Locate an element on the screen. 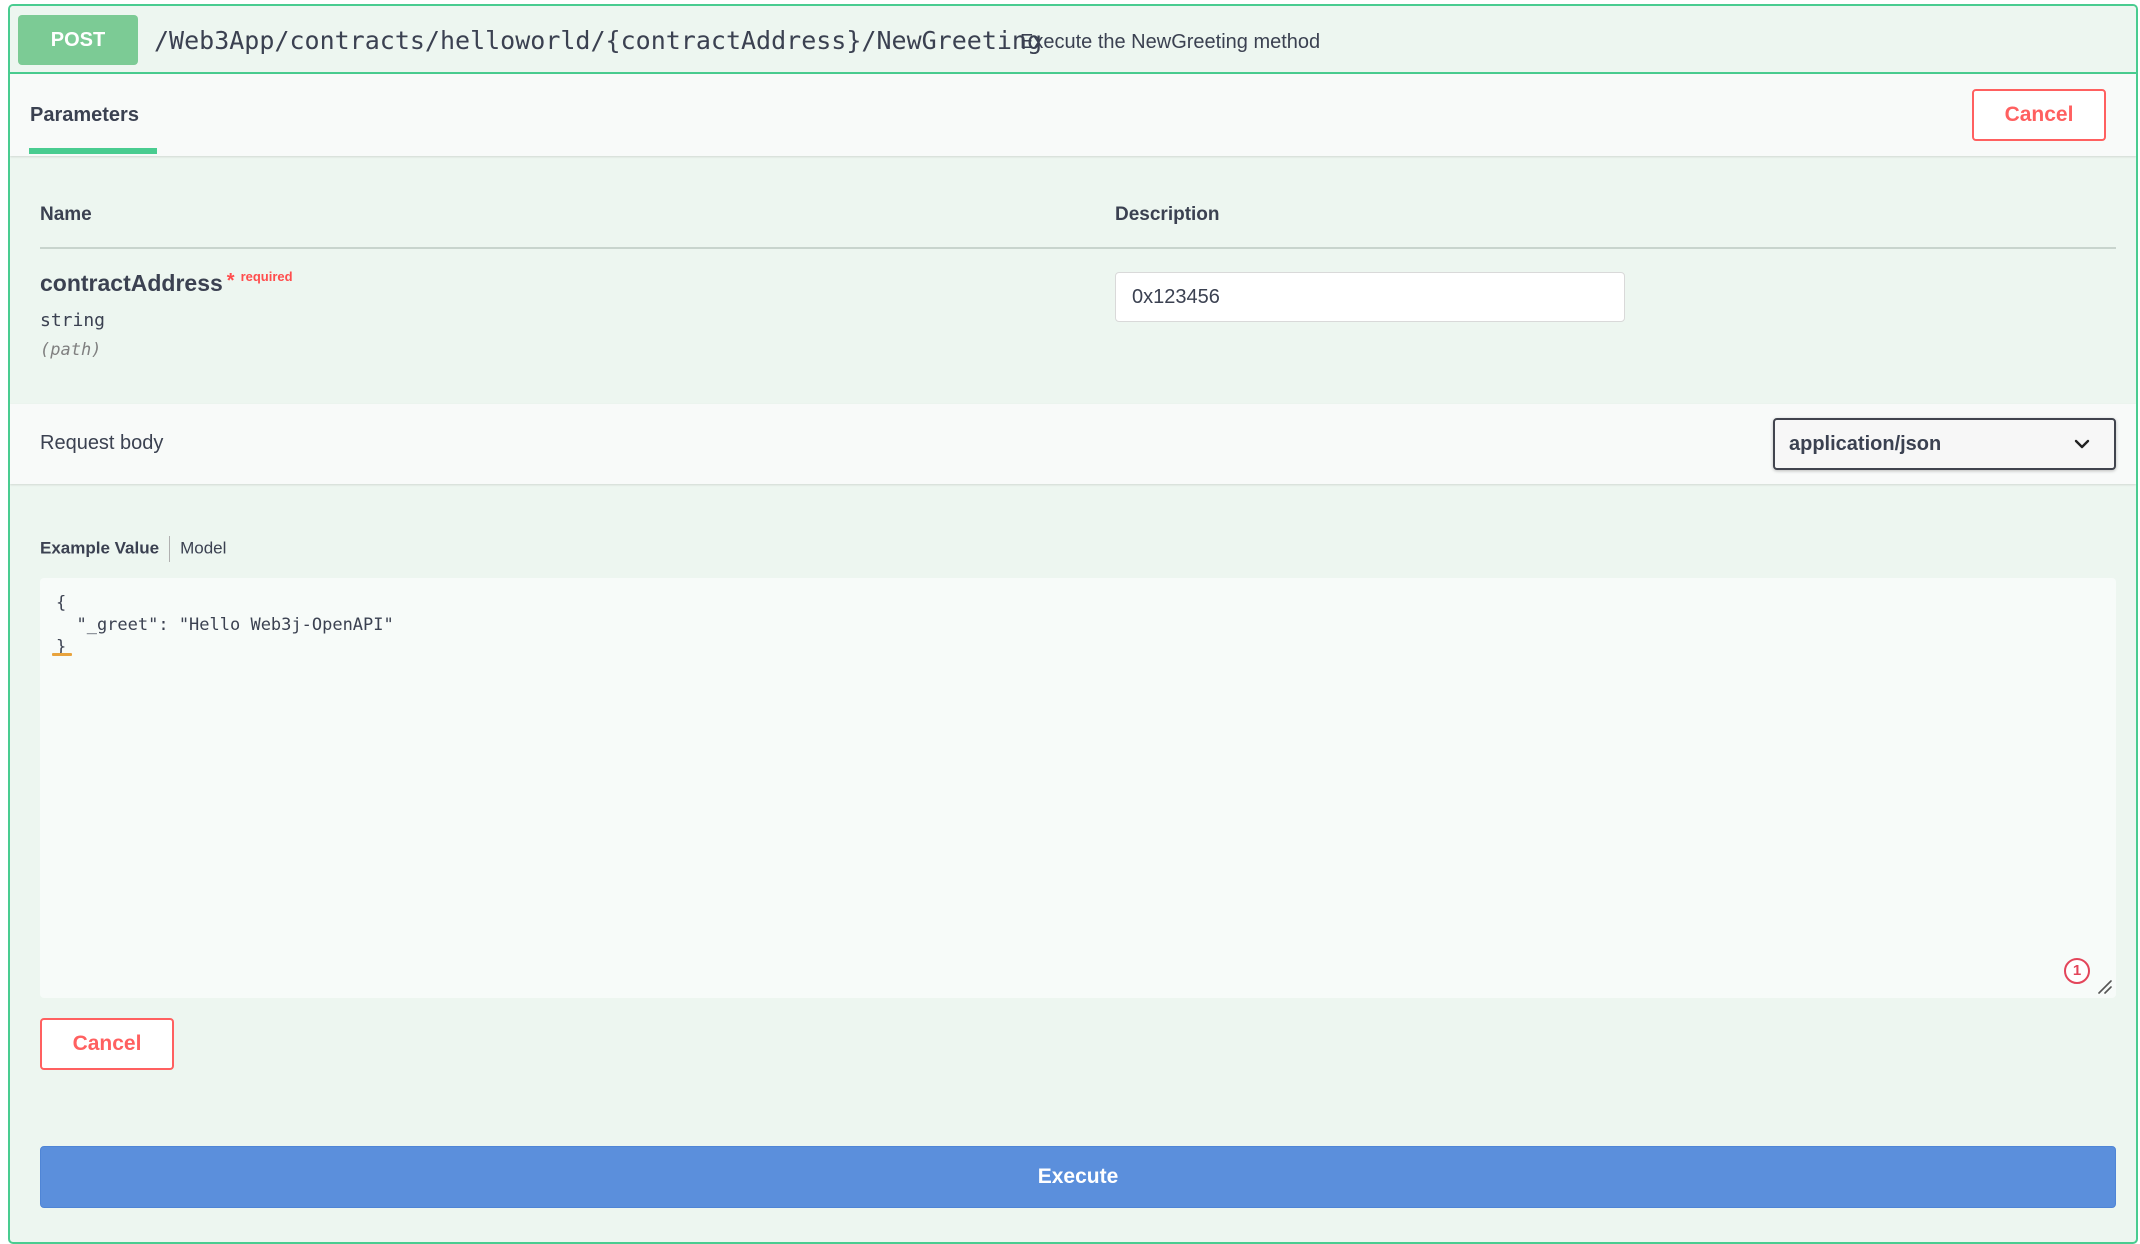  param-name: contractAddress * required is located at coordinates (166, 283).